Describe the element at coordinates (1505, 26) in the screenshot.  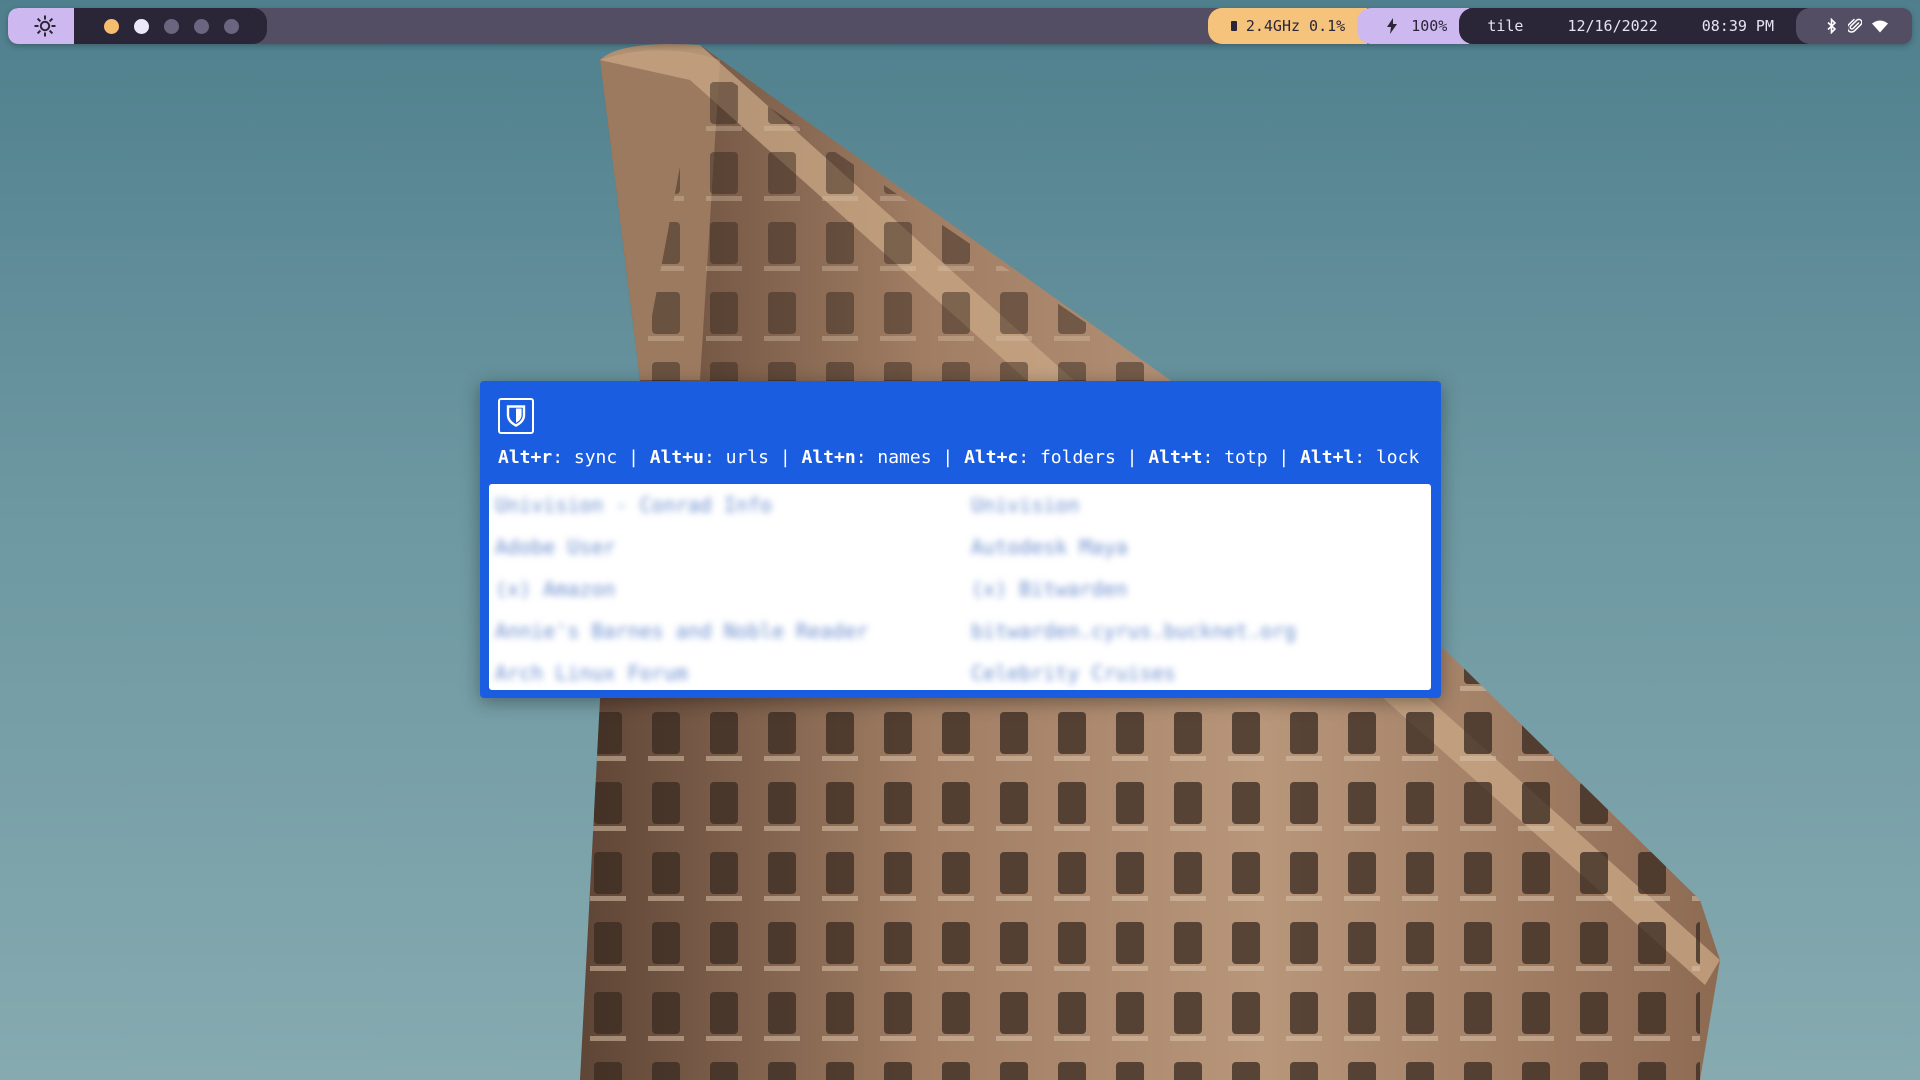
I see `layout-text: tile` at that location.